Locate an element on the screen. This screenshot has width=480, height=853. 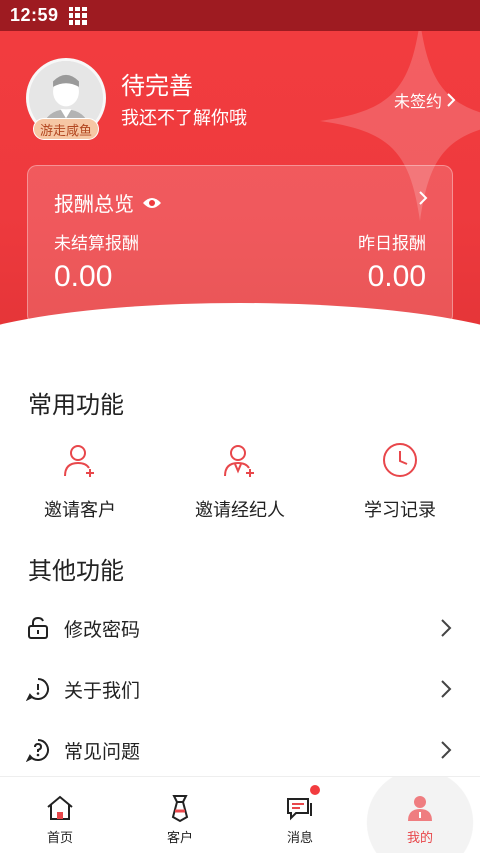
earnings-title: 报酬总览 is located at coordinates (108, 202).